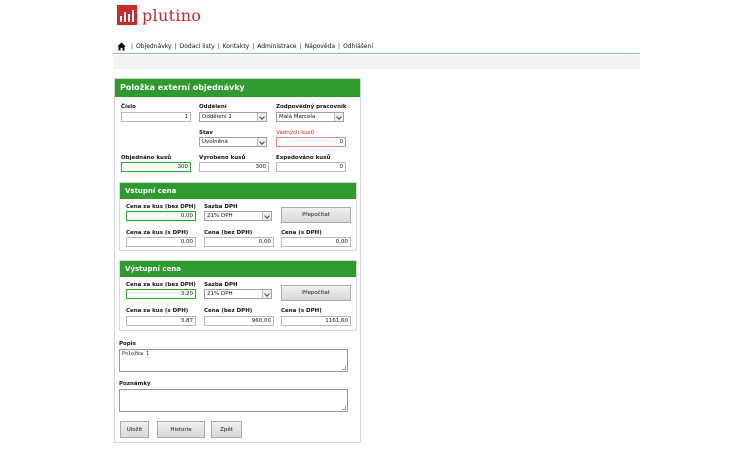  I want to click on cislo-label: Číslo, so click(128, 107).